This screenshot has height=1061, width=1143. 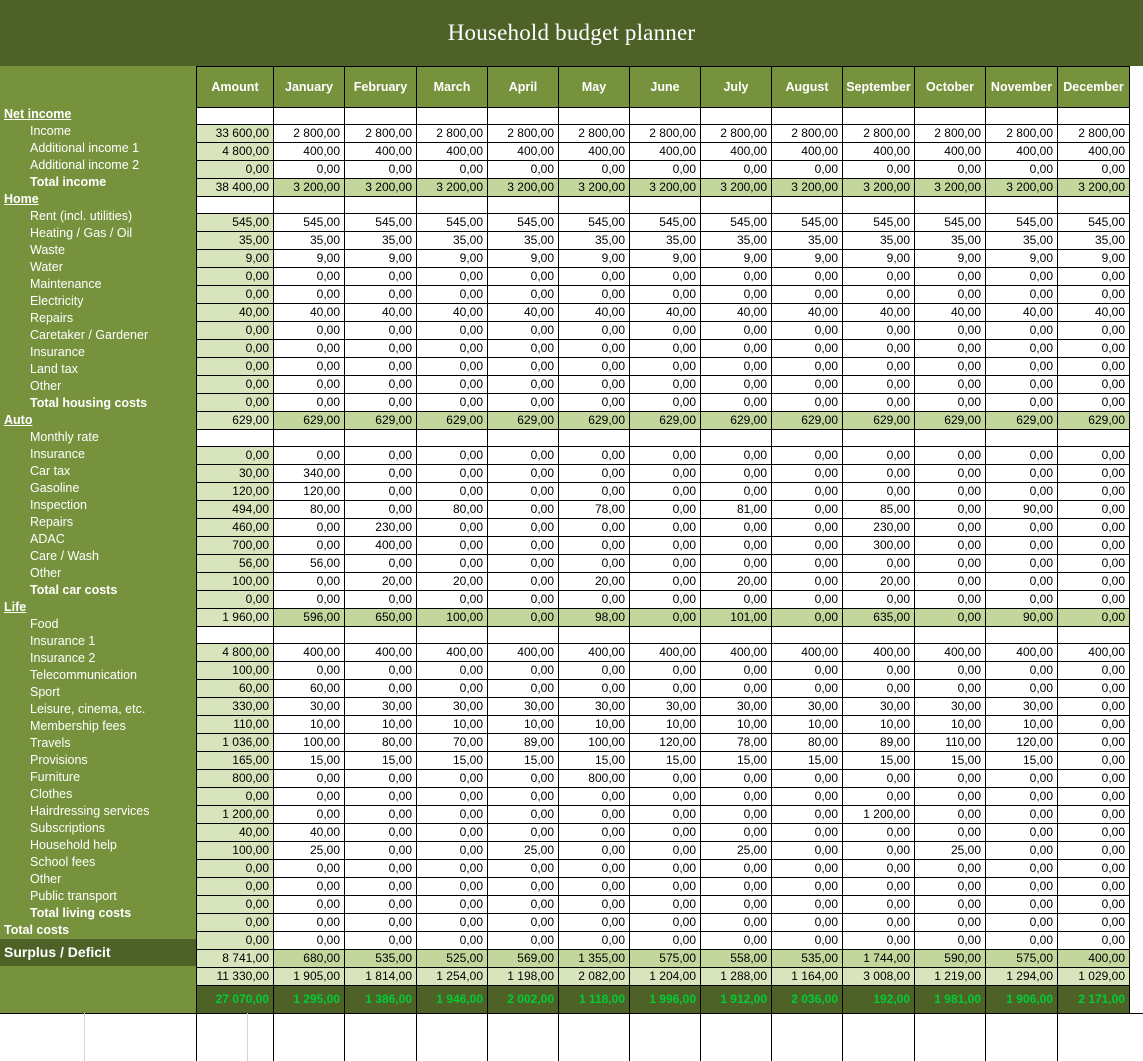 What do you see at coordinates (235, 760) in the screenshot?
I see `value-cell: 165,00` at bounding box center [235, 760].